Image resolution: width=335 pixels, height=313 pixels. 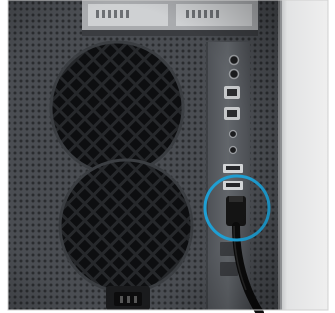 What do you see at coordinates (304, 155) in the screenshot?
I see `case-side-wall` at bounding box center [304, 155].